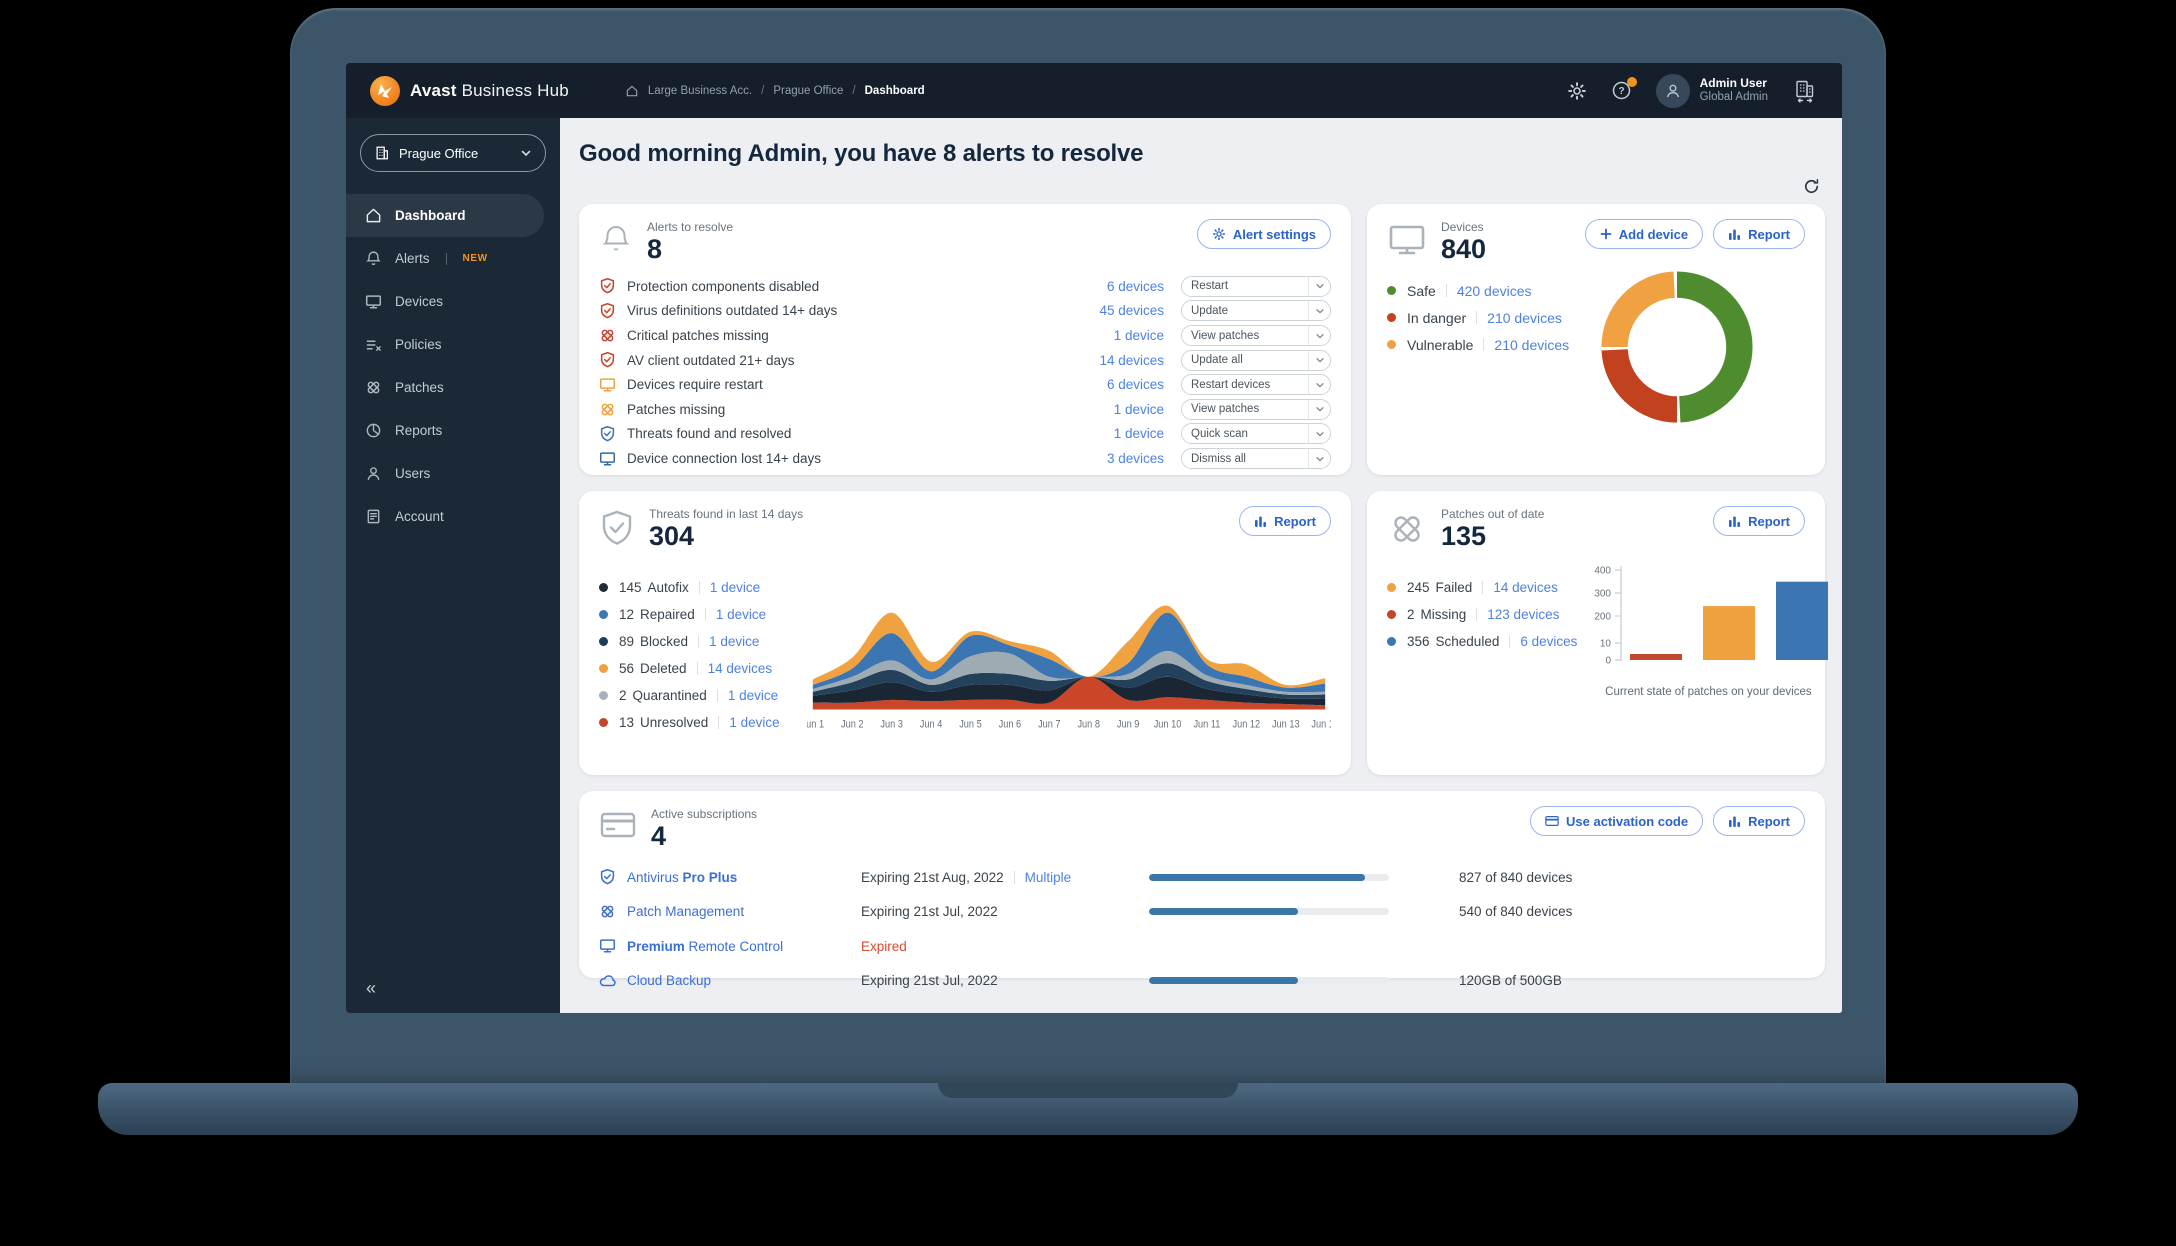 The height and width of the screenshot is (1246, 2176). I want to click on alert-action-dropdown: Restart devices, so click(1256, 385).